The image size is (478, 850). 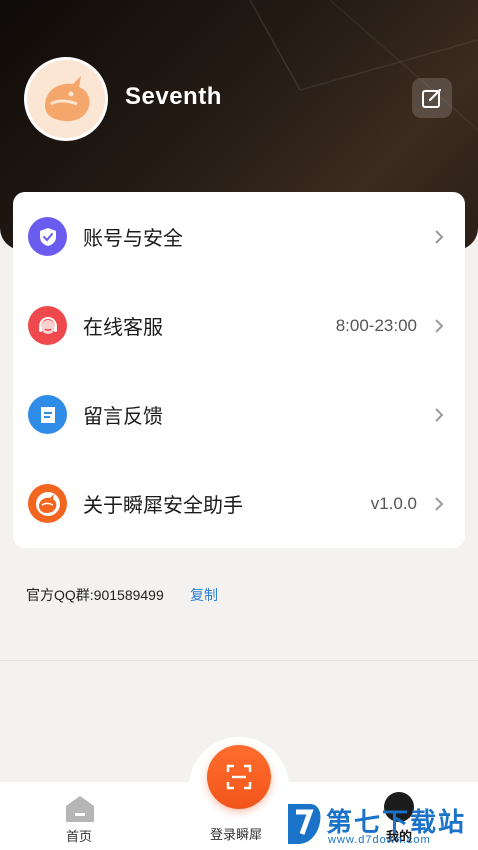 I want to click on menu-item-customer-service: 在线客服 8:00-23:00, so click(x=239, y=325).